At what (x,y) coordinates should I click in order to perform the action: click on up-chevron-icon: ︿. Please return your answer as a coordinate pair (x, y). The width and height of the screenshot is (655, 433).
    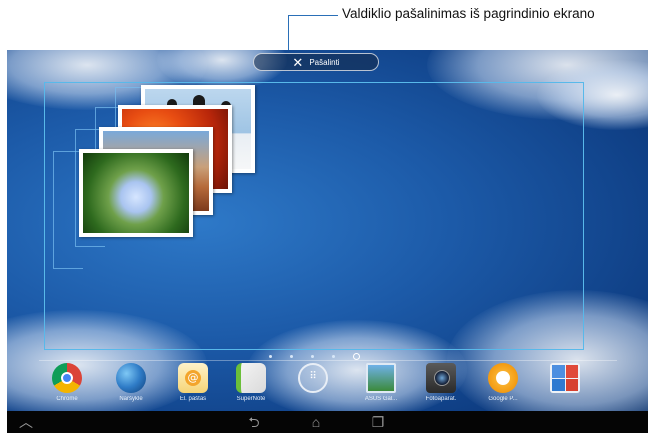
    Looking at the image, I should click on (26, 422).